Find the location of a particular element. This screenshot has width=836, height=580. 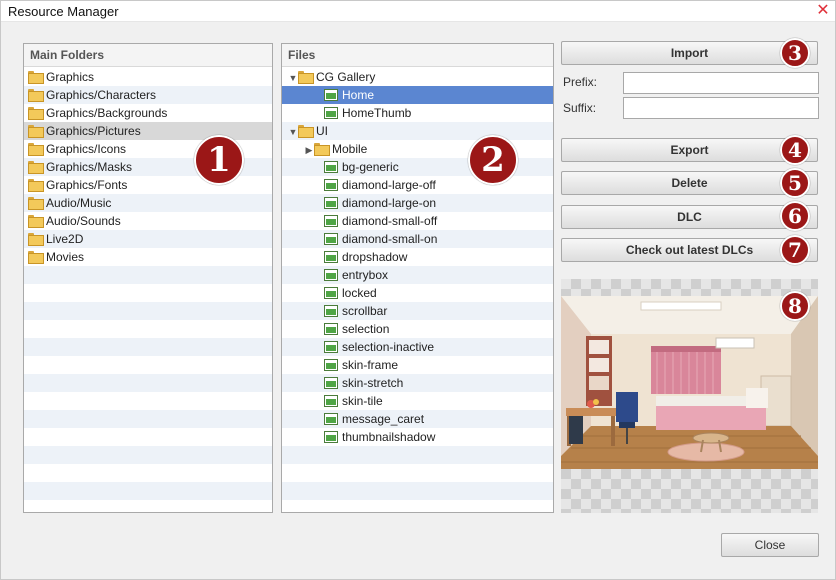

tree-item-label: entrybox is located at coordinates (365, 275).